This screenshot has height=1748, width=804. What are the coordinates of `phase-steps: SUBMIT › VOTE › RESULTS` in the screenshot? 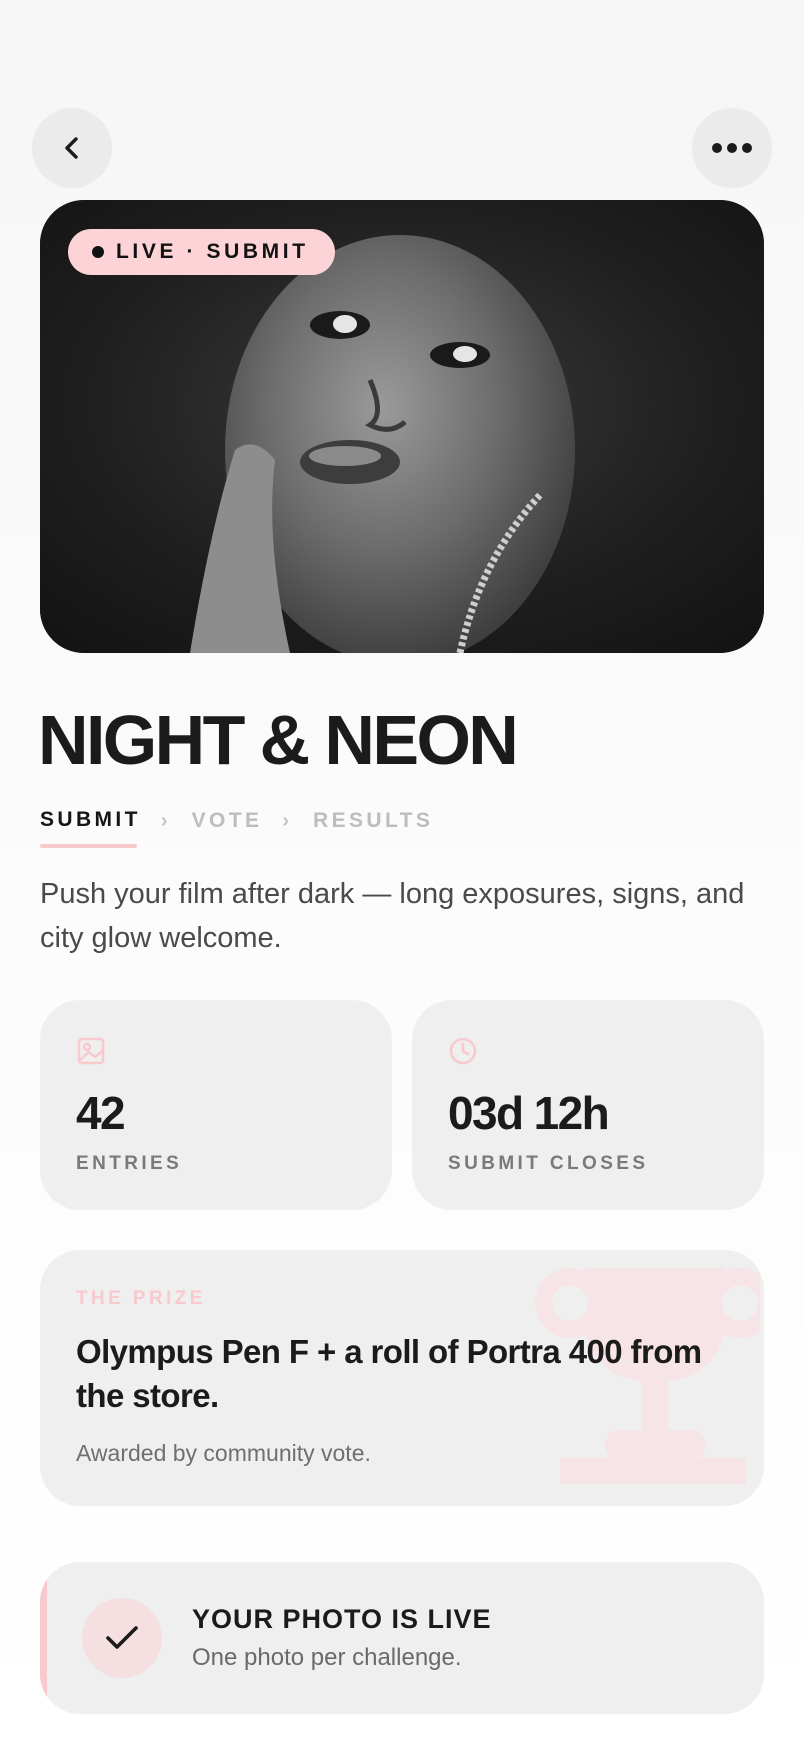 It's located at (236, 828).